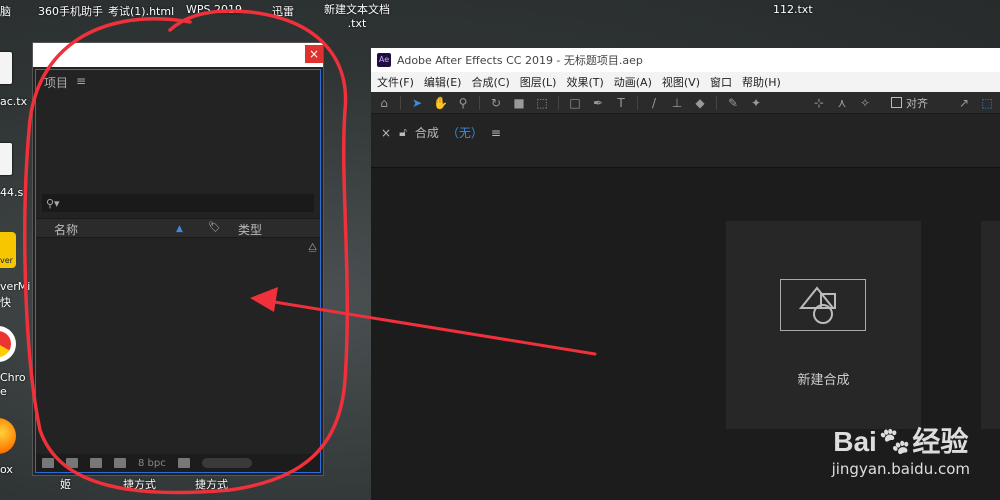  Describe the element at coordinates (66, 229) in the screenshot. I see `column-name: 名称` at that location.